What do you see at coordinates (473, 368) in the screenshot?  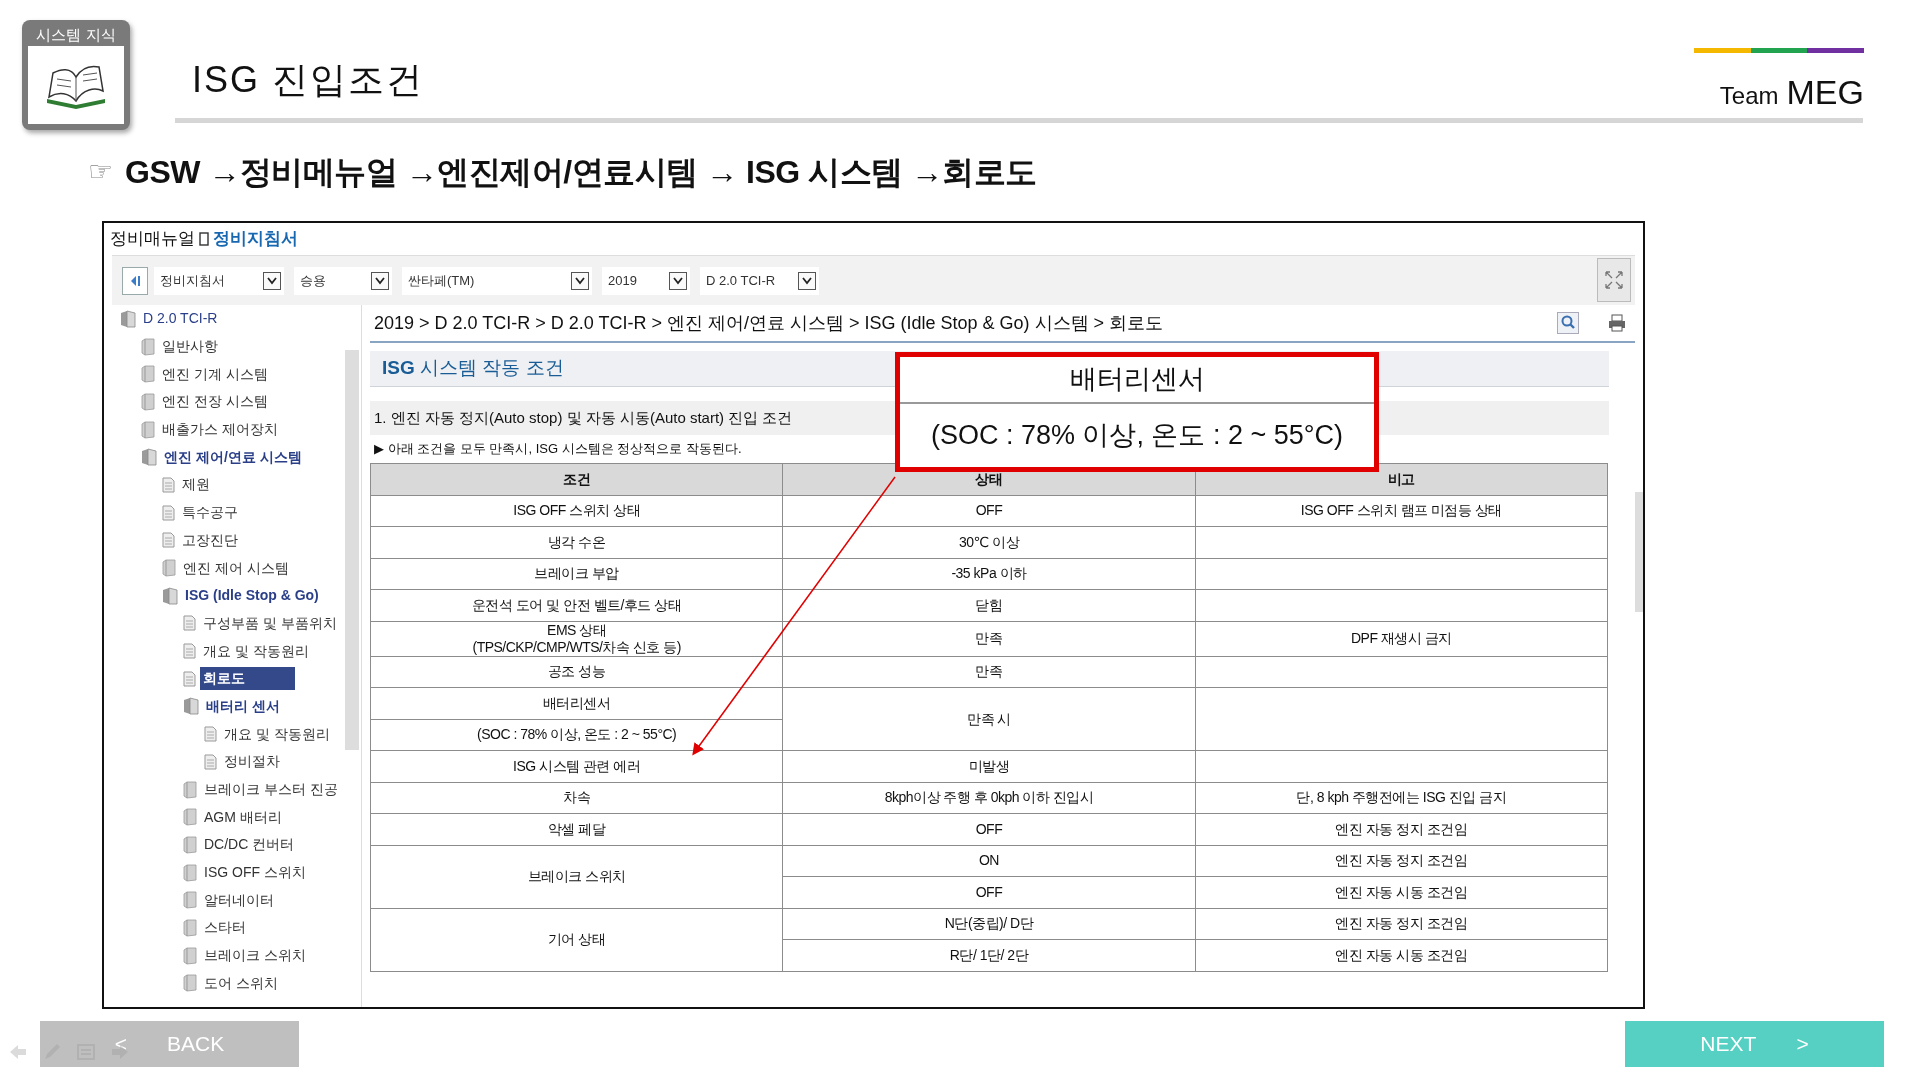 I see `section-heading: ISG 시스템 작동 조건` at bounding box center [473, 368].